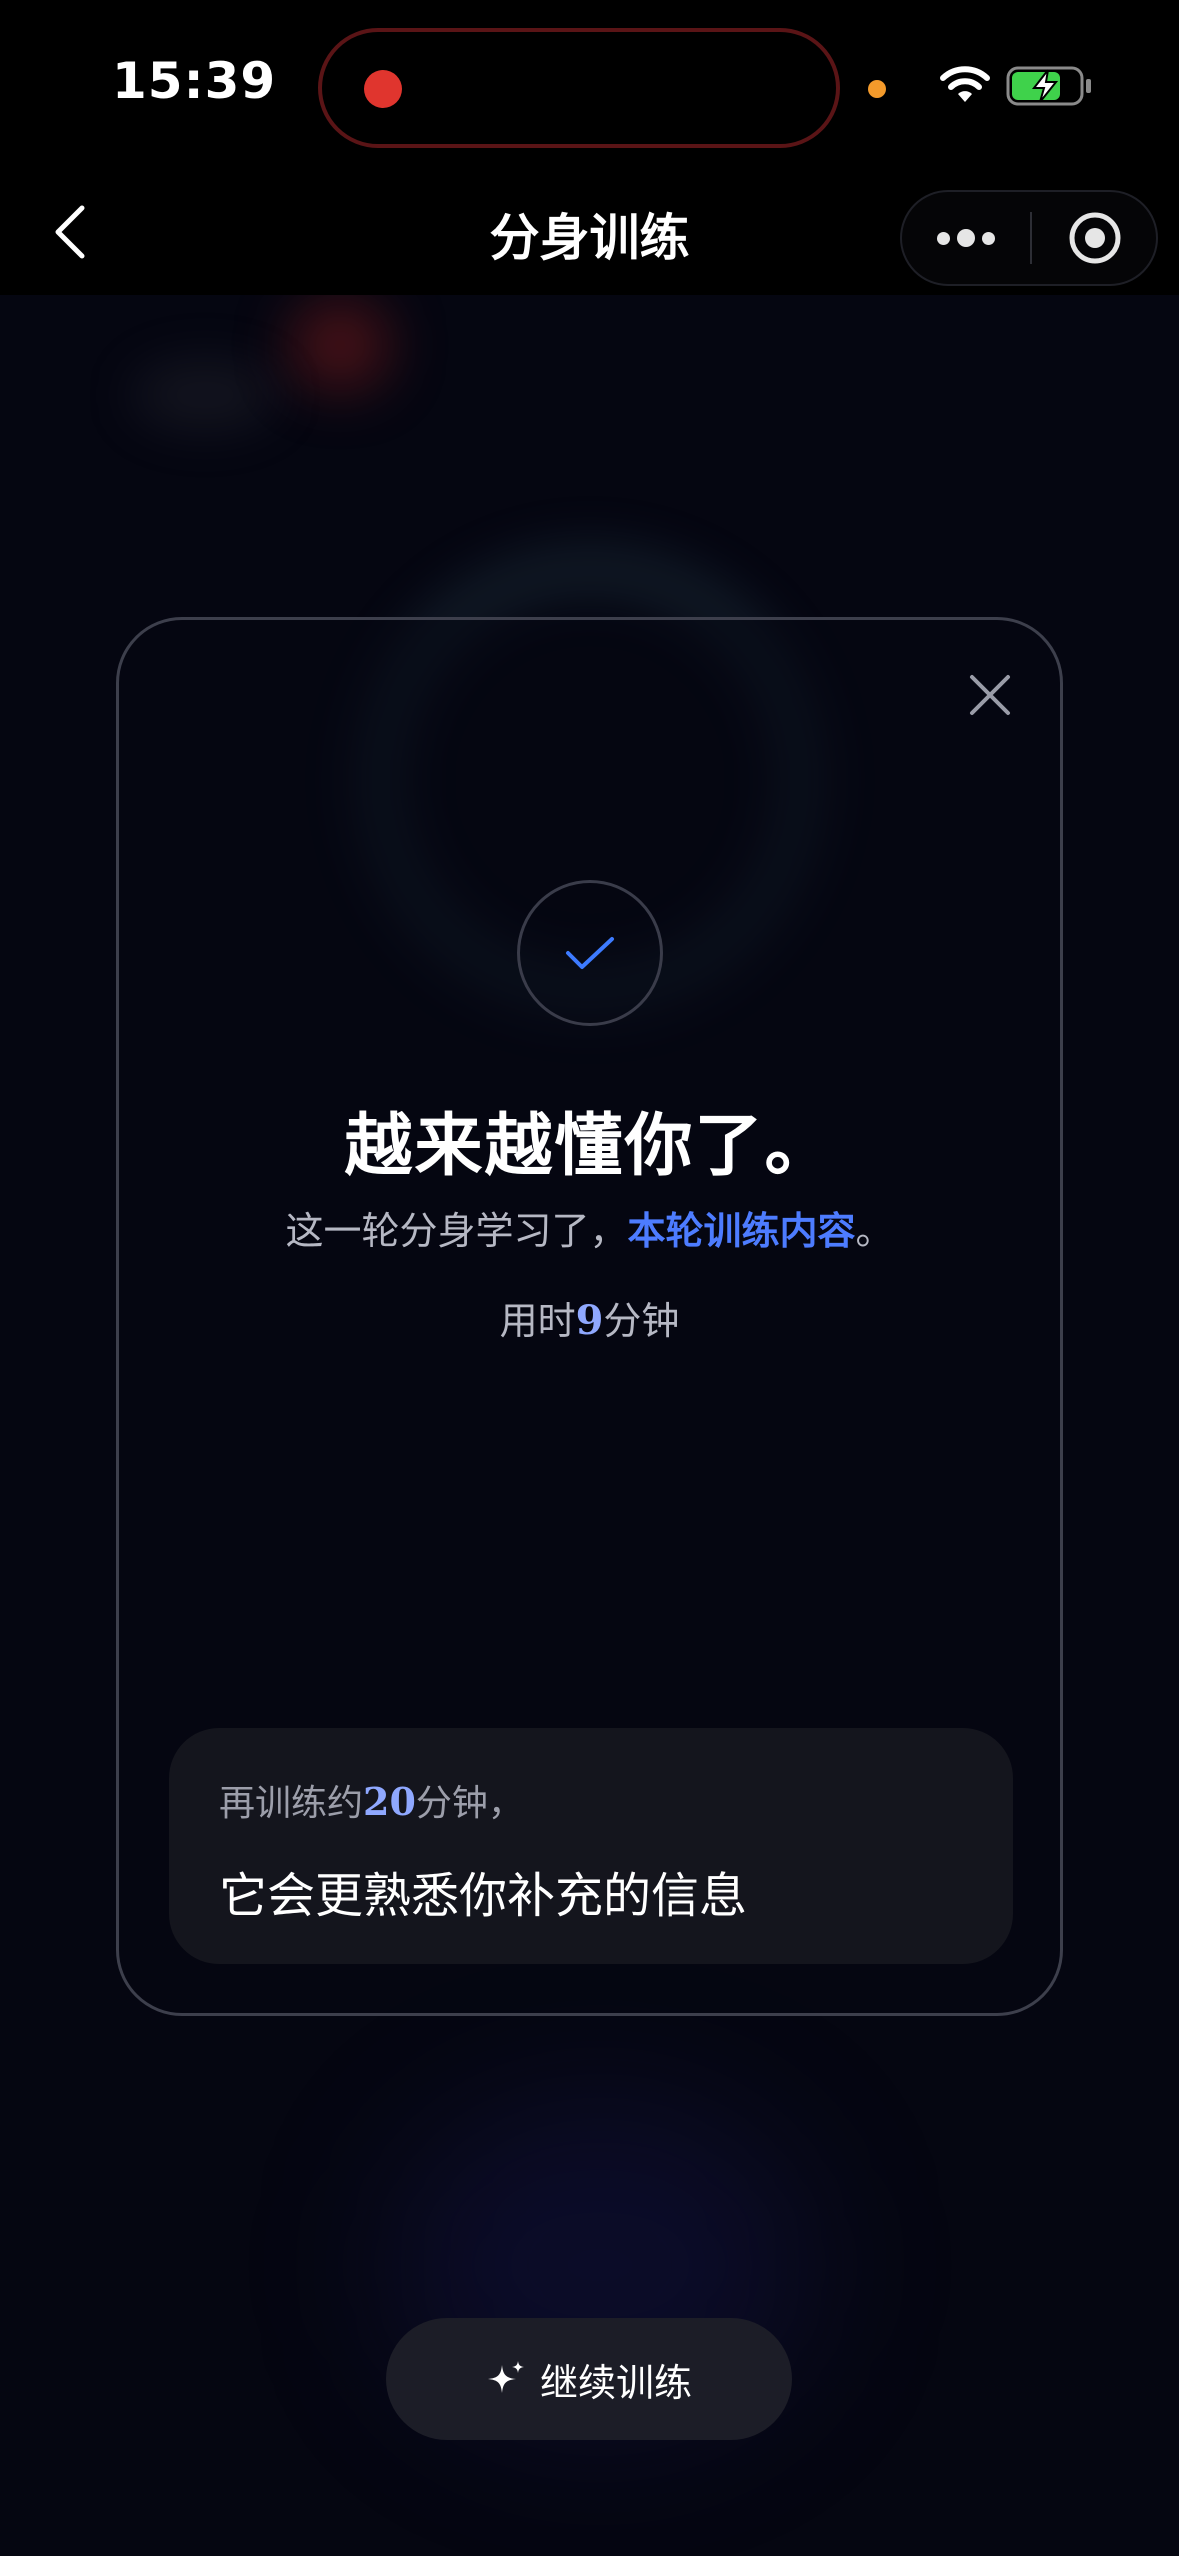 The height and width of the screenshot is (2556, 1179). Describe the element at coordinates (383, 89) in the screenshot. I see `recording-indicator` at that location.